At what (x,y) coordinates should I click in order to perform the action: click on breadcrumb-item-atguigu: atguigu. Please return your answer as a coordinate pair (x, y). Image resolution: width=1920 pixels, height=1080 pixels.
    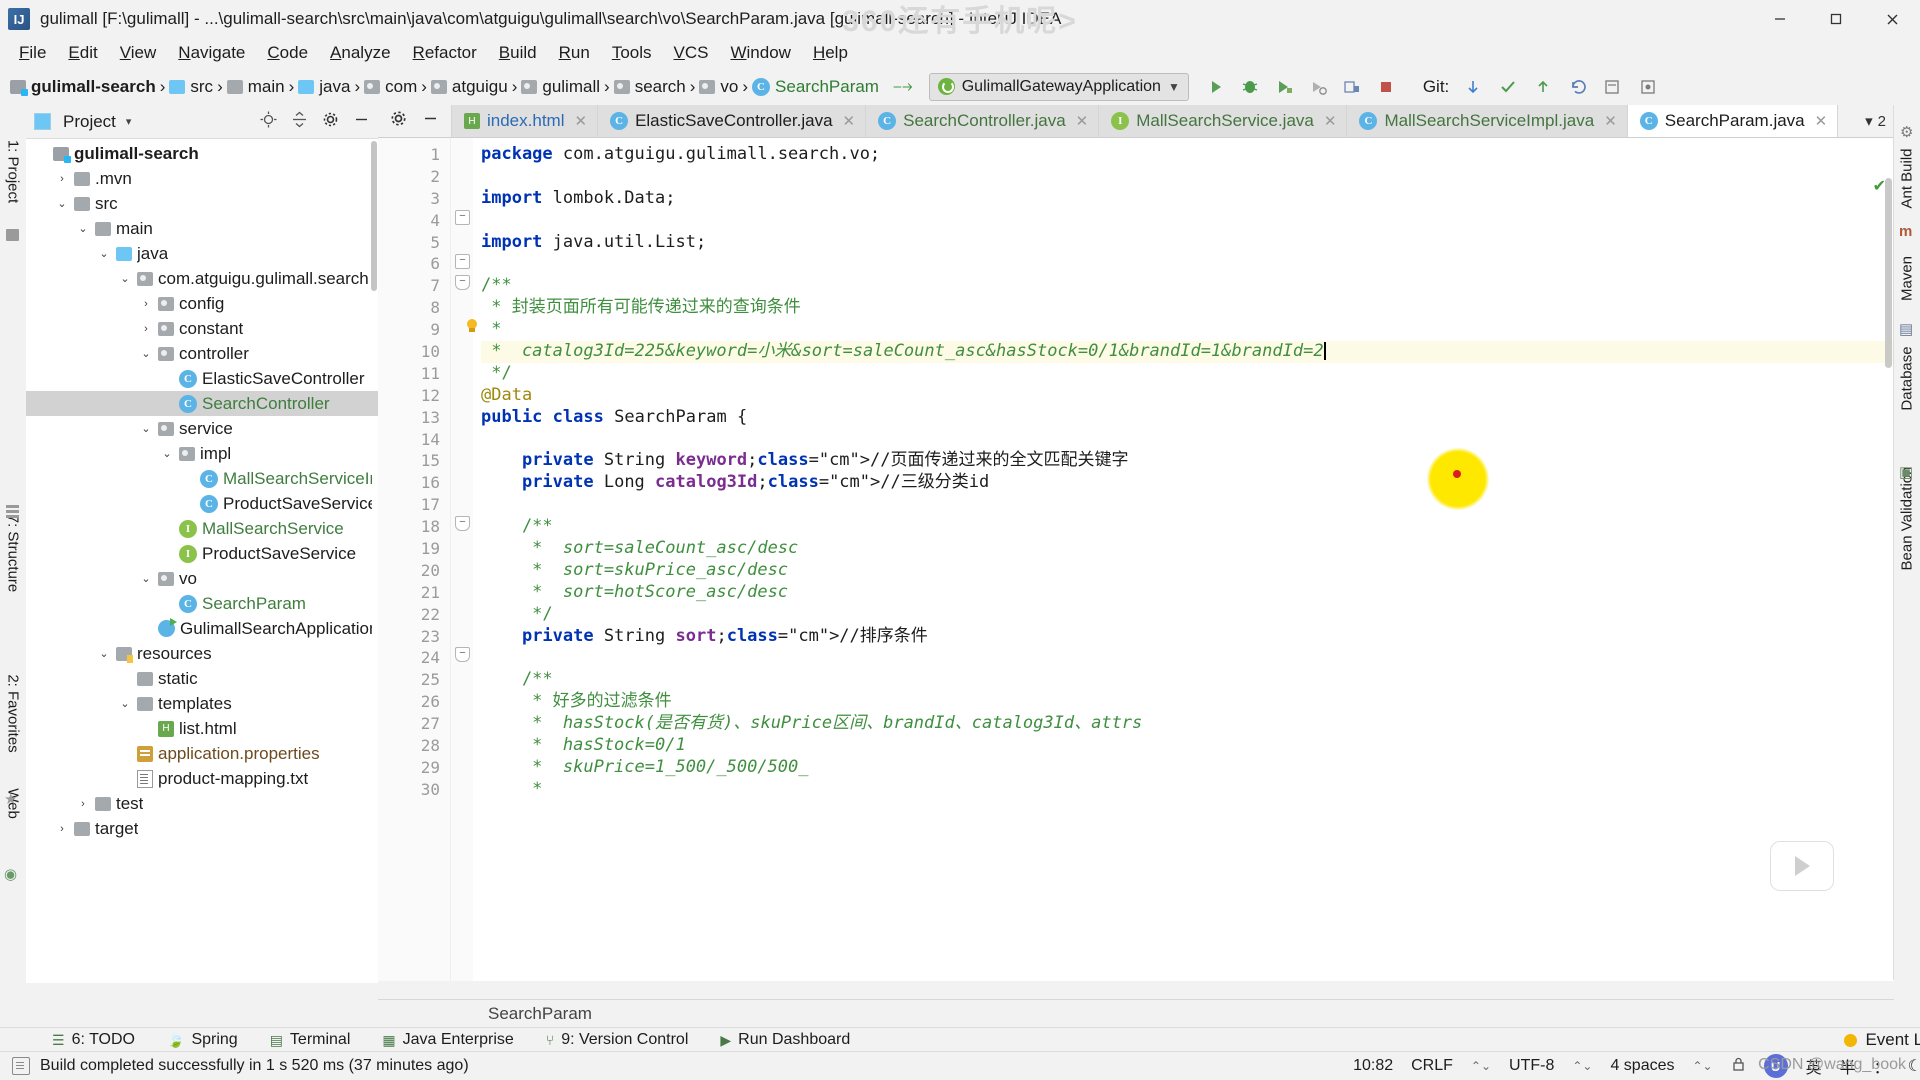
    Looking at the image, I should click on (469, 87).